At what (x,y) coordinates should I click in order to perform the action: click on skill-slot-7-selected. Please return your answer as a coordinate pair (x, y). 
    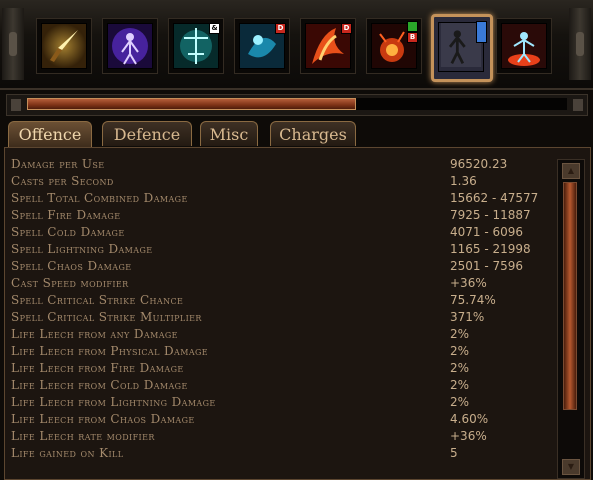
    Looking at the image, I should click on (462, 48).